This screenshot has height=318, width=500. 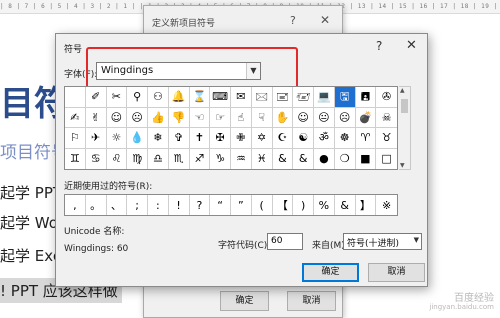 I want to click on symbol-cell: 🖃, so click(x=283, y=97).